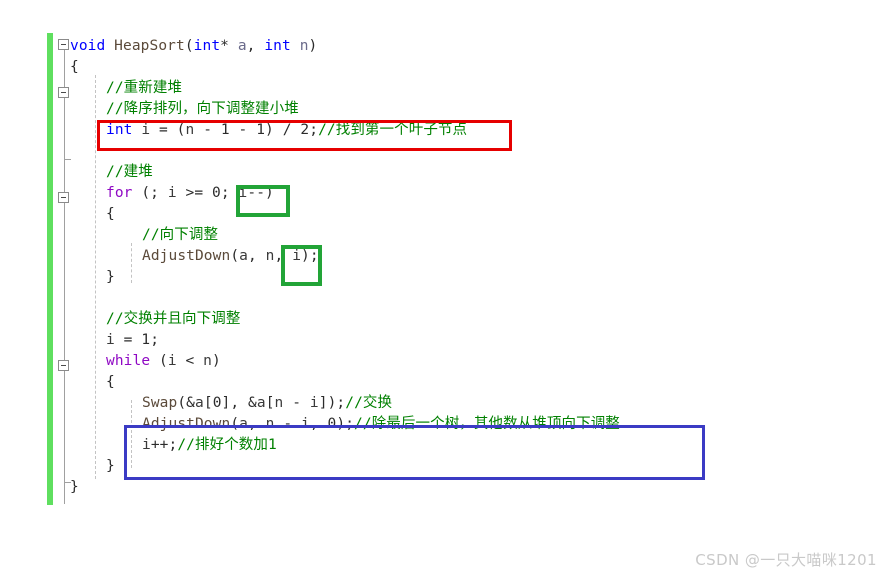  I want to click on code-token: //除最后一个树，其他数从堆顶向下调整, so click(487, 424).